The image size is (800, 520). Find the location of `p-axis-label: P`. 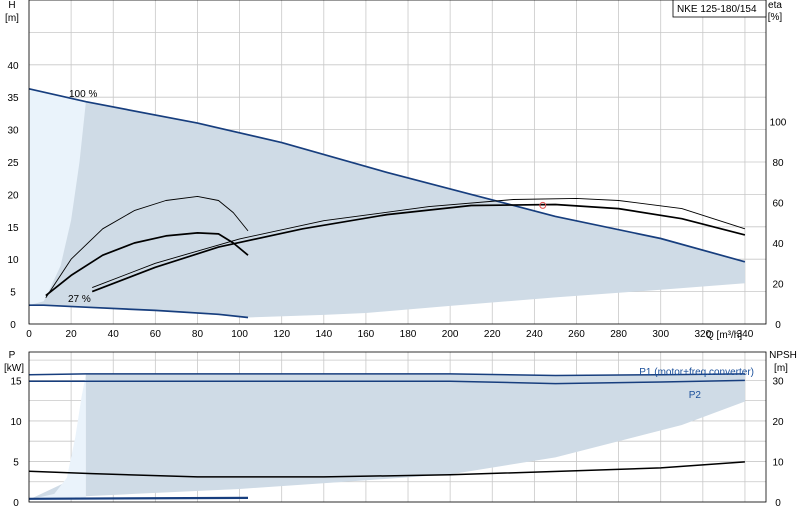

p-axis-label: P is located at coordinates (12, 355).